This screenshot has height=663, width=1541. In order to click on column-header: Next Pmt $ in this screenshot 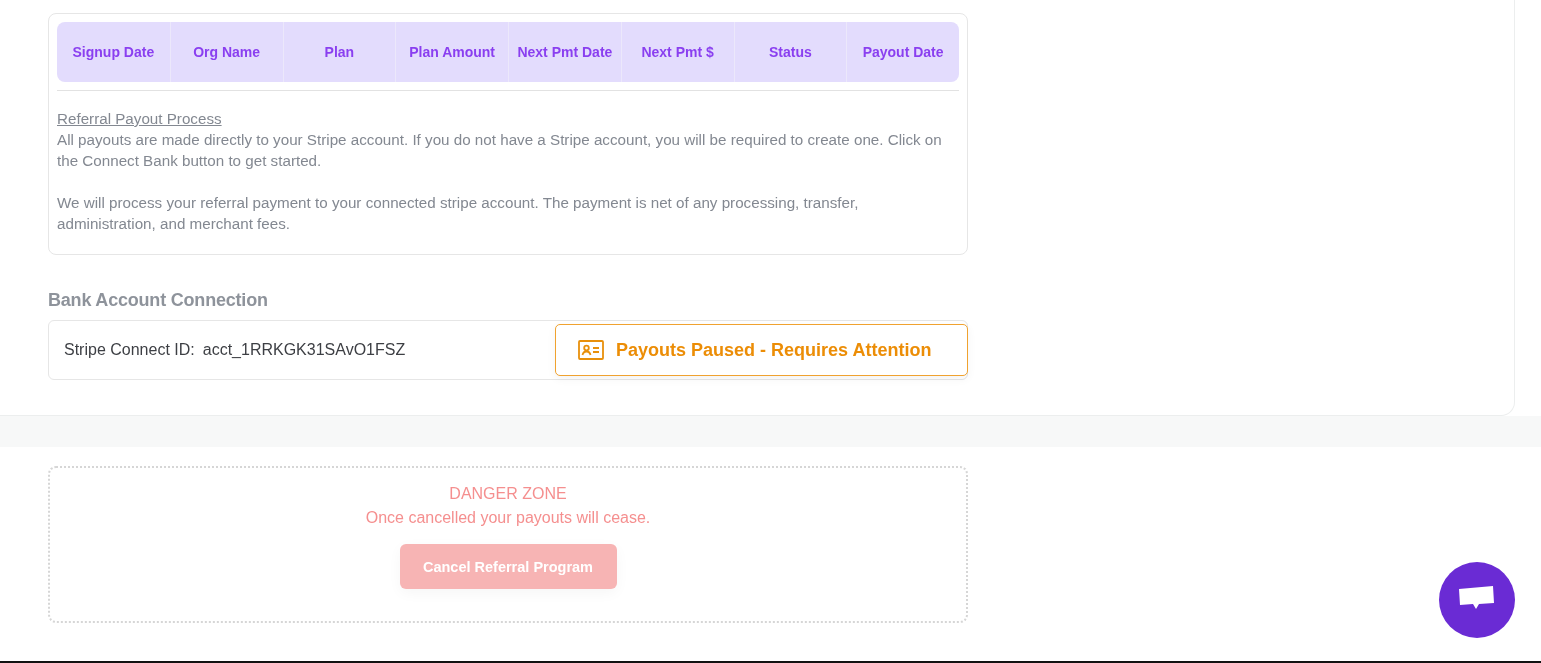, I will do `click(677, 52)`.